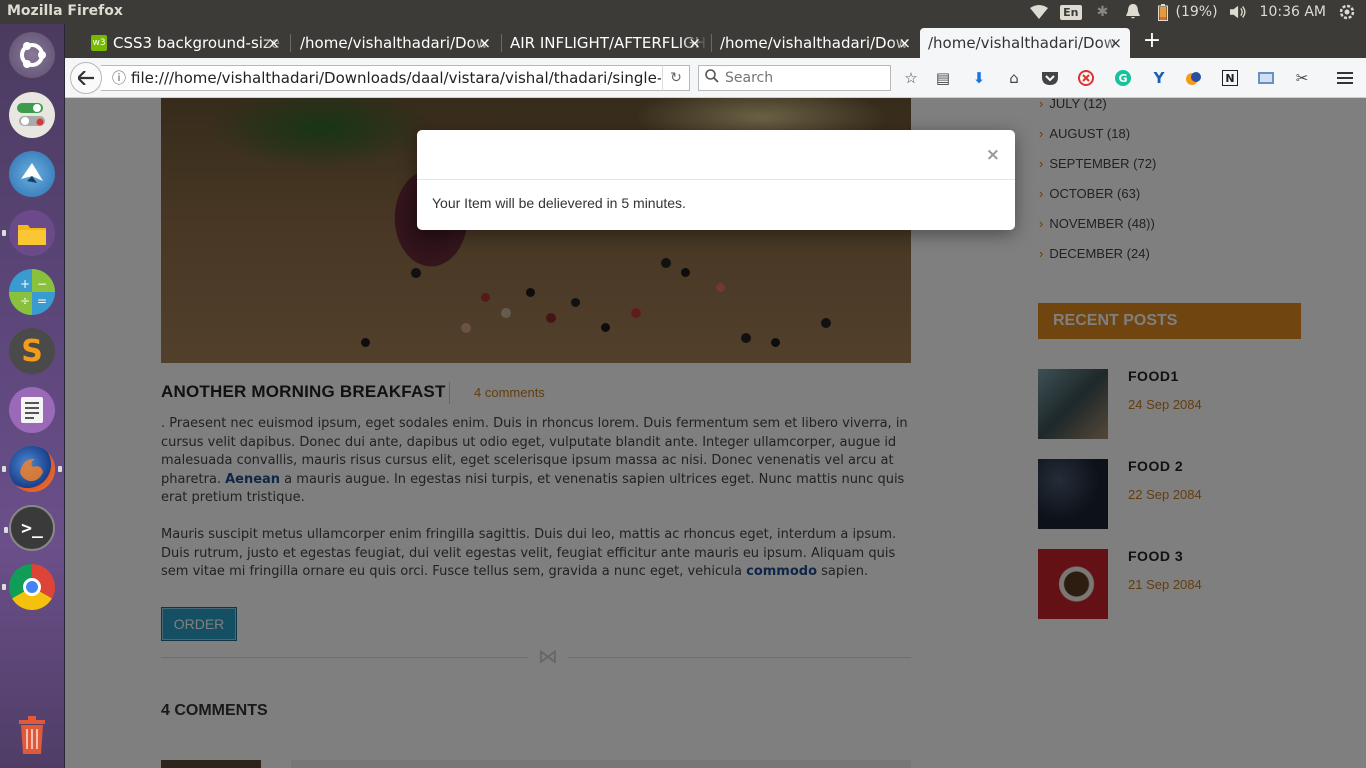 This screenshot has height=768, width=1366. I want to click on volume-icon, so click(1238, 12).